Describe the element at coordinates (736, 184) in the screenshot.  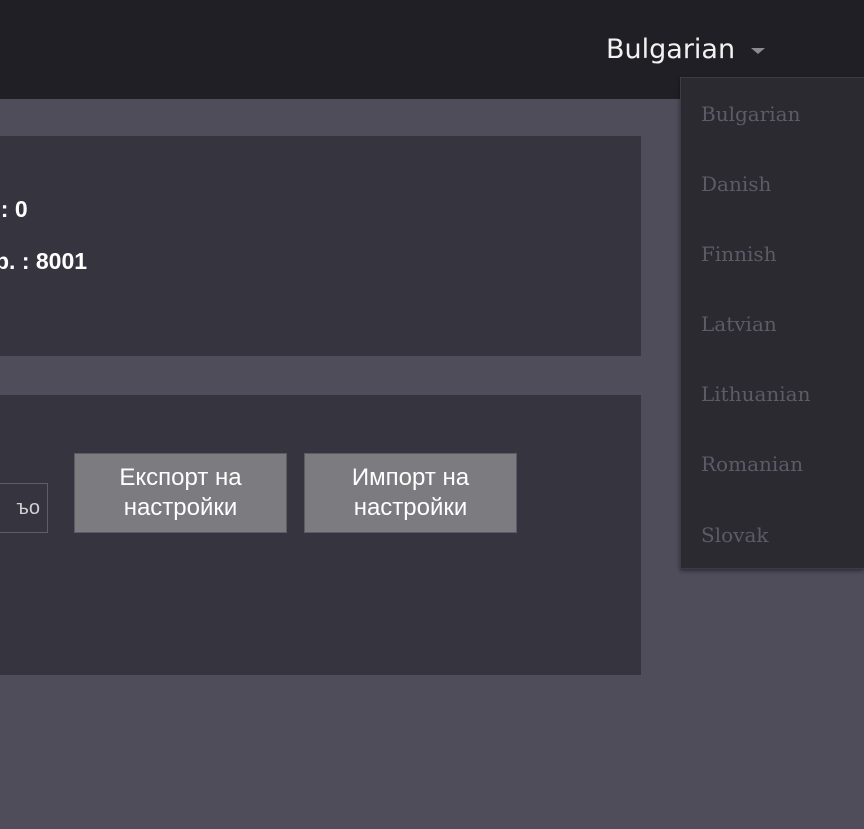
I see `language-option-danish: Danish` at that location.